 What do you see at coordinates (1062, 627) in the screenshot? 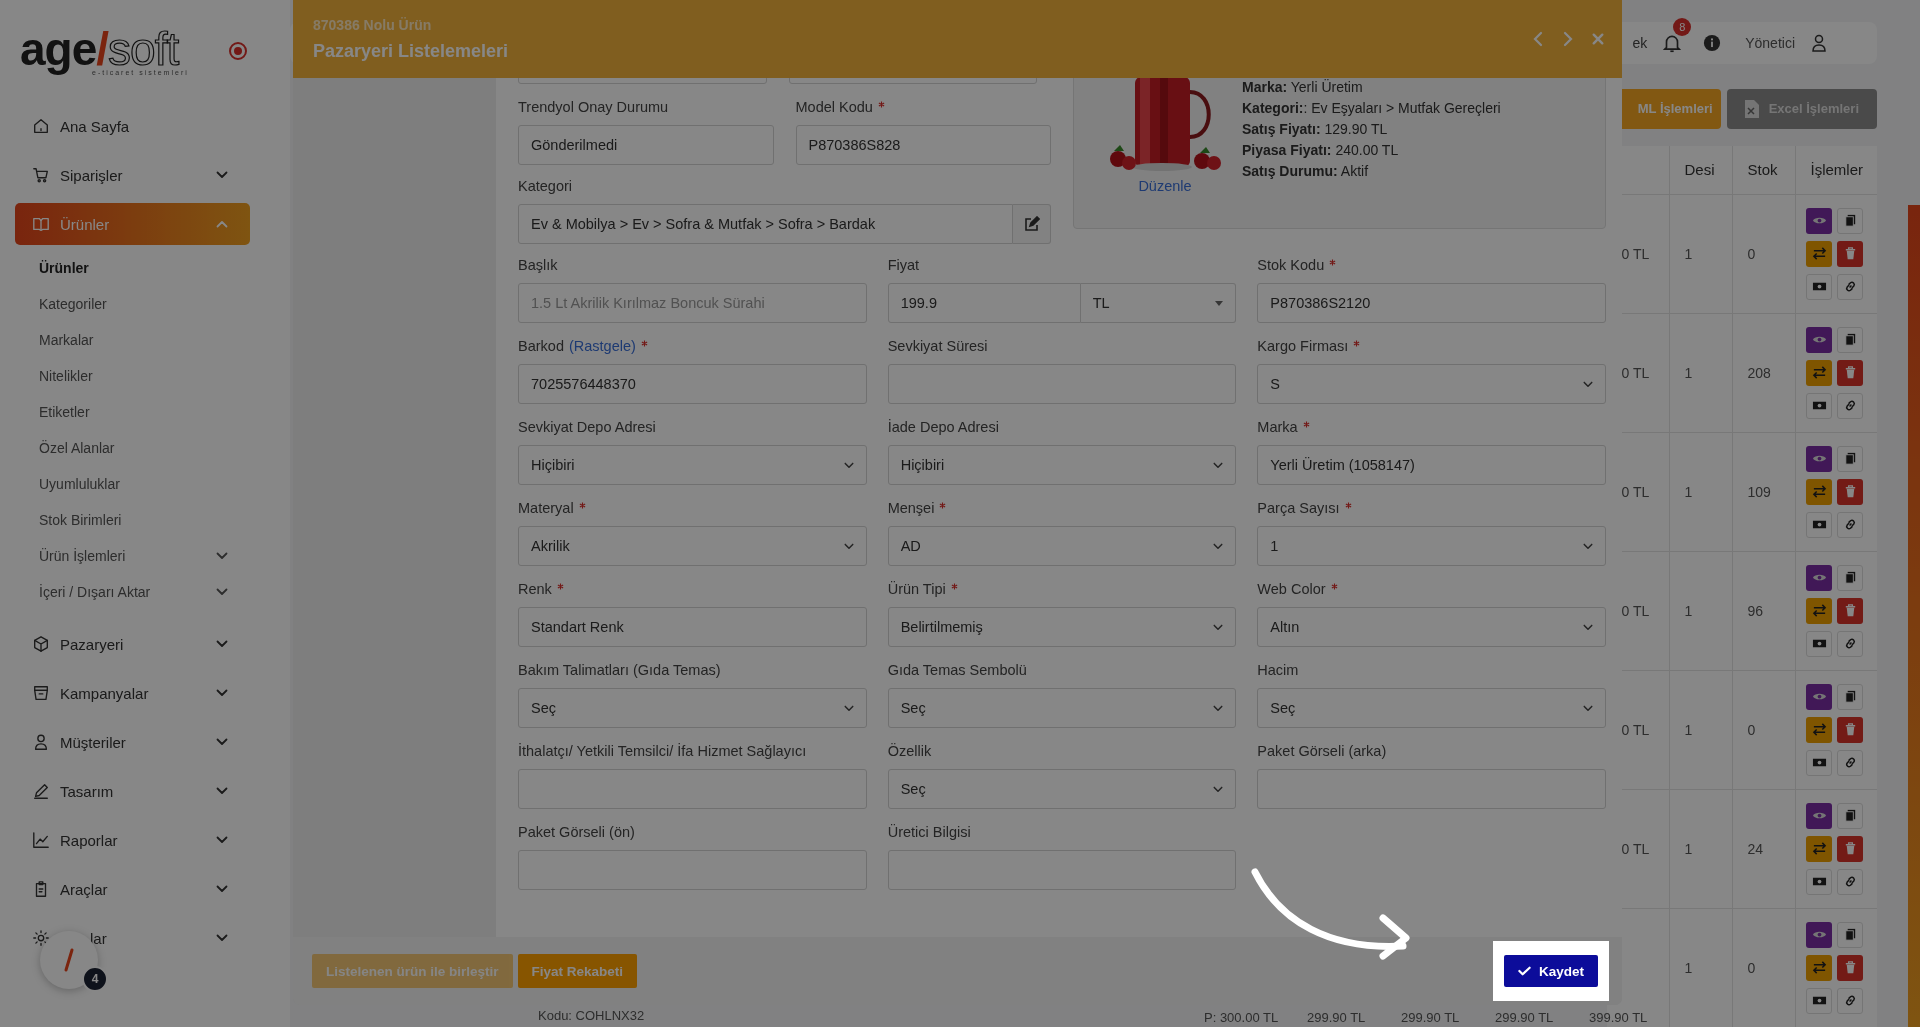
I see `dropdown: Belirtilmemiş` at bounding box center [1062, 627].